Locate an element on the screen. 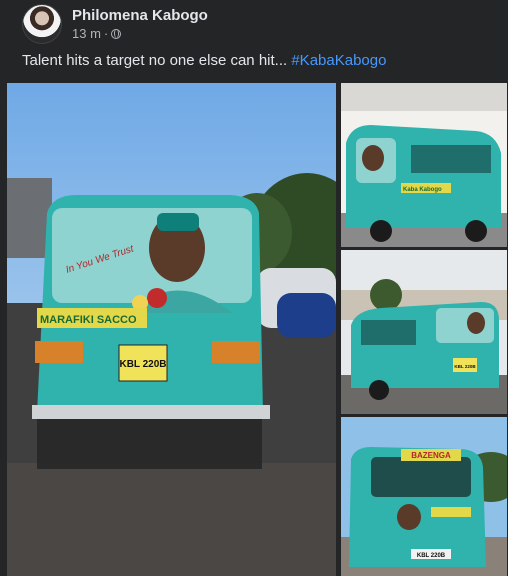  thumb-top-banner: Kaba Kabogo is located at coordinates (422, 190).